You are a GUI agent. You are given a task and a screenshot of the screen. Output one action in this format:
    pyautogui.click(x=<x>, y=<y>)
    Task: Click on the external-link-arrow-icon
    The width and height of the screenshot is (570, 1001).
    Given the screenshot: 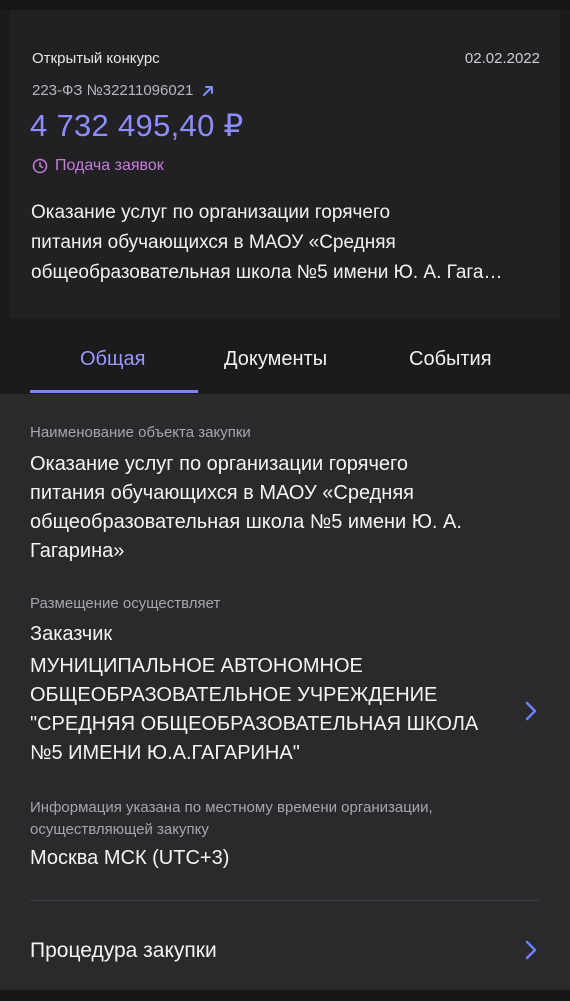 What is the action you would take?
    pyautogui.click(x=208, y=90)
    